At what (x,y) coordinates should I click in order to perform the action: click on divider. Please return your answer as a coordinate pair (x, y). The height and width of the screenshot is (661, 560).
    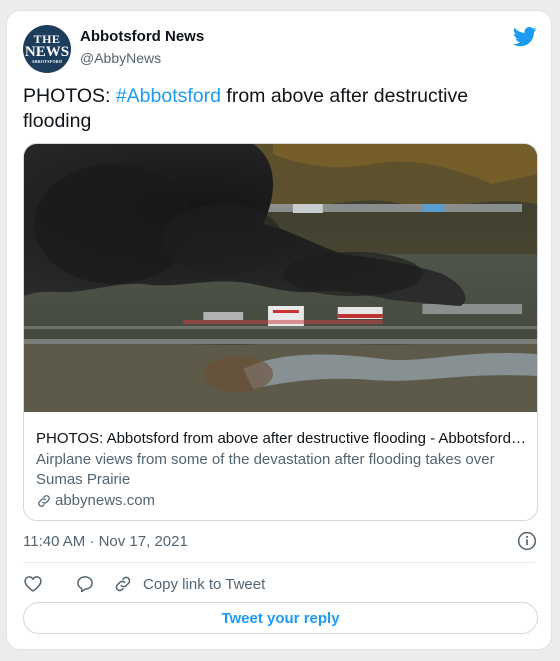
    Looking at the image, I should click on (279, 562).